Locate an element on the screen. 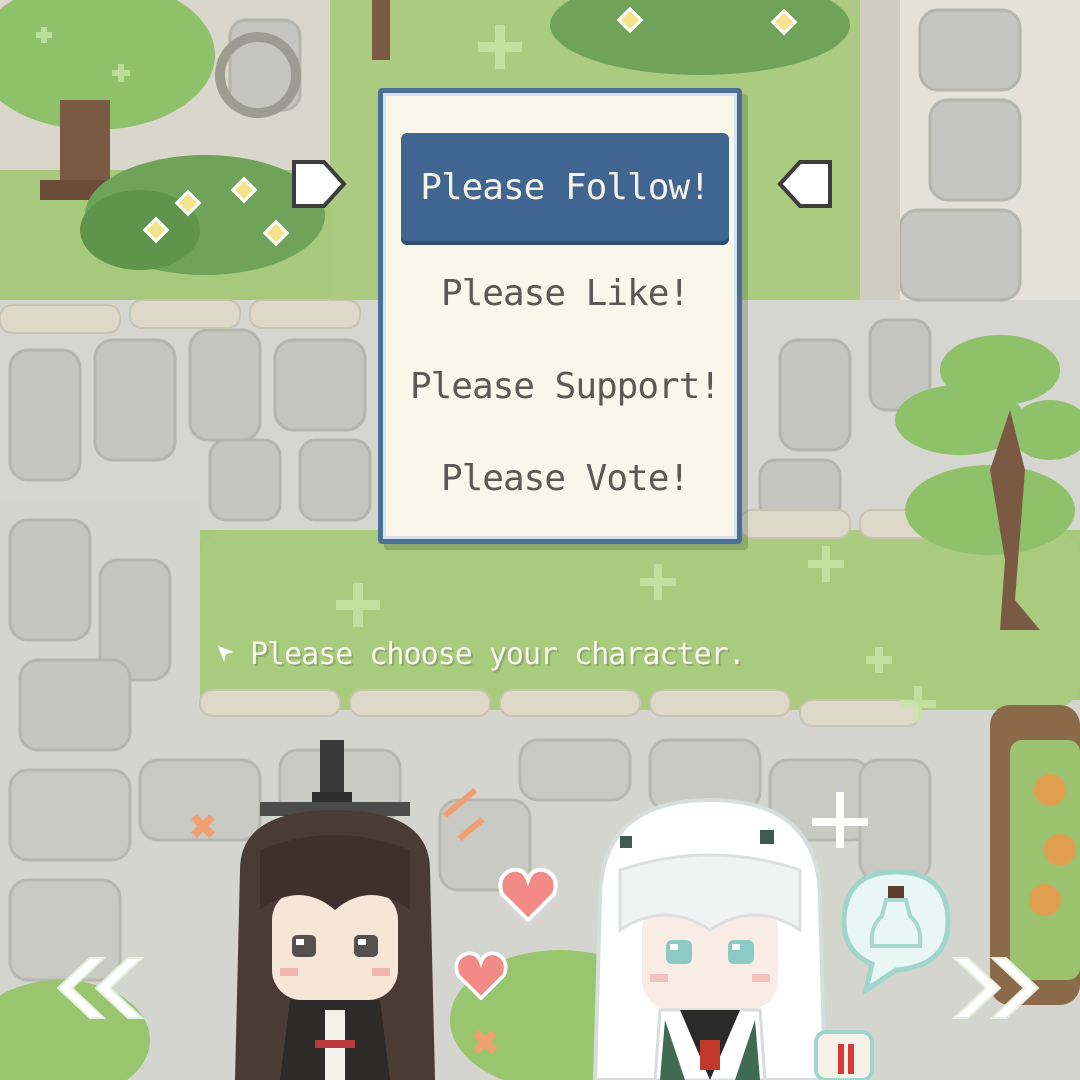 The width and height of the screenshot is (1080, 1080). menu-item-vote: Please Vote! is located at coordinates (565, 478).